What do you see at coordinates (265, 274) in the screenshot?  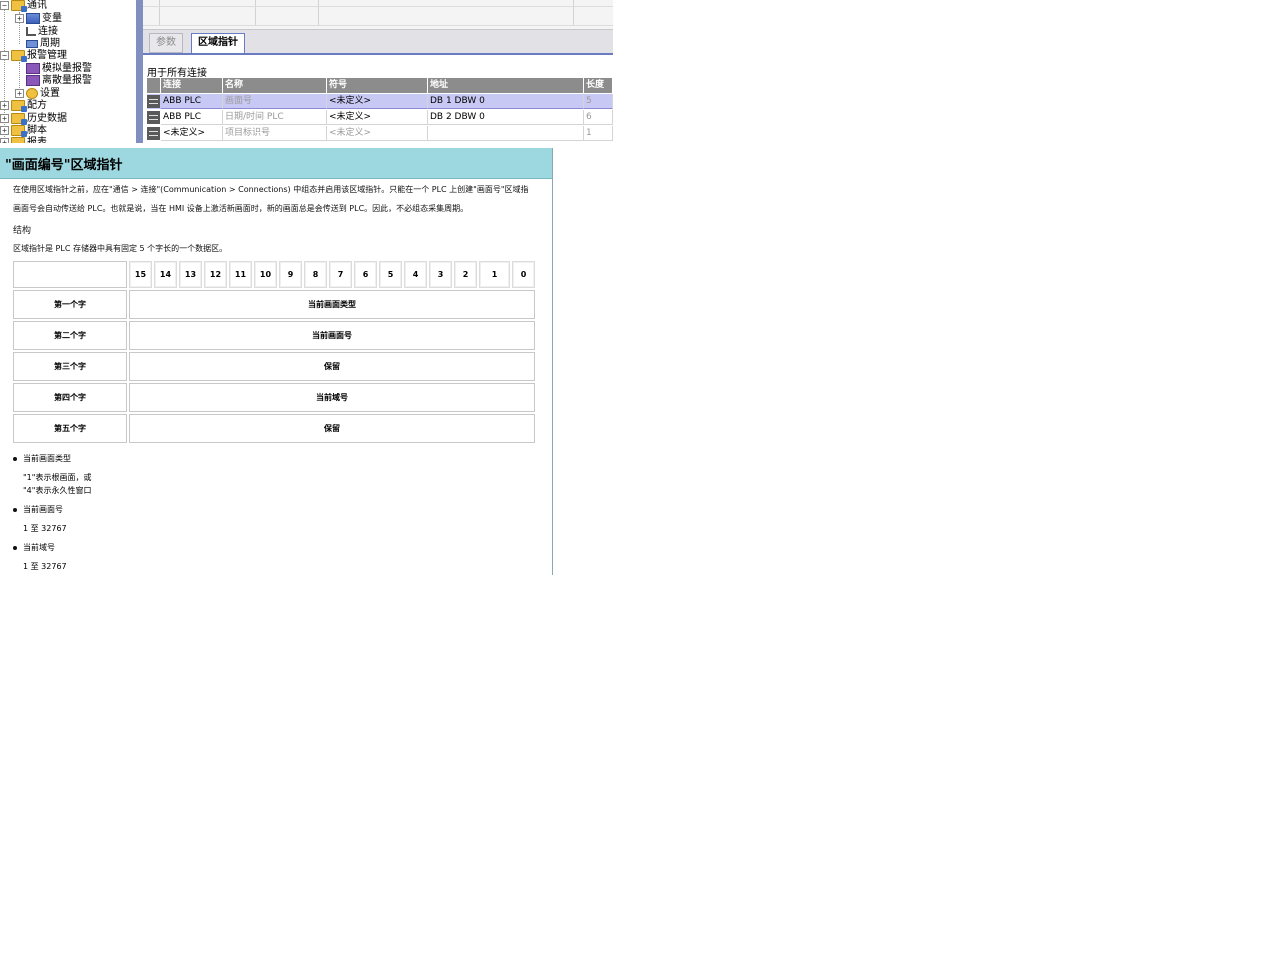 I see `bit-header: 10` at bounding box center [265, 274].